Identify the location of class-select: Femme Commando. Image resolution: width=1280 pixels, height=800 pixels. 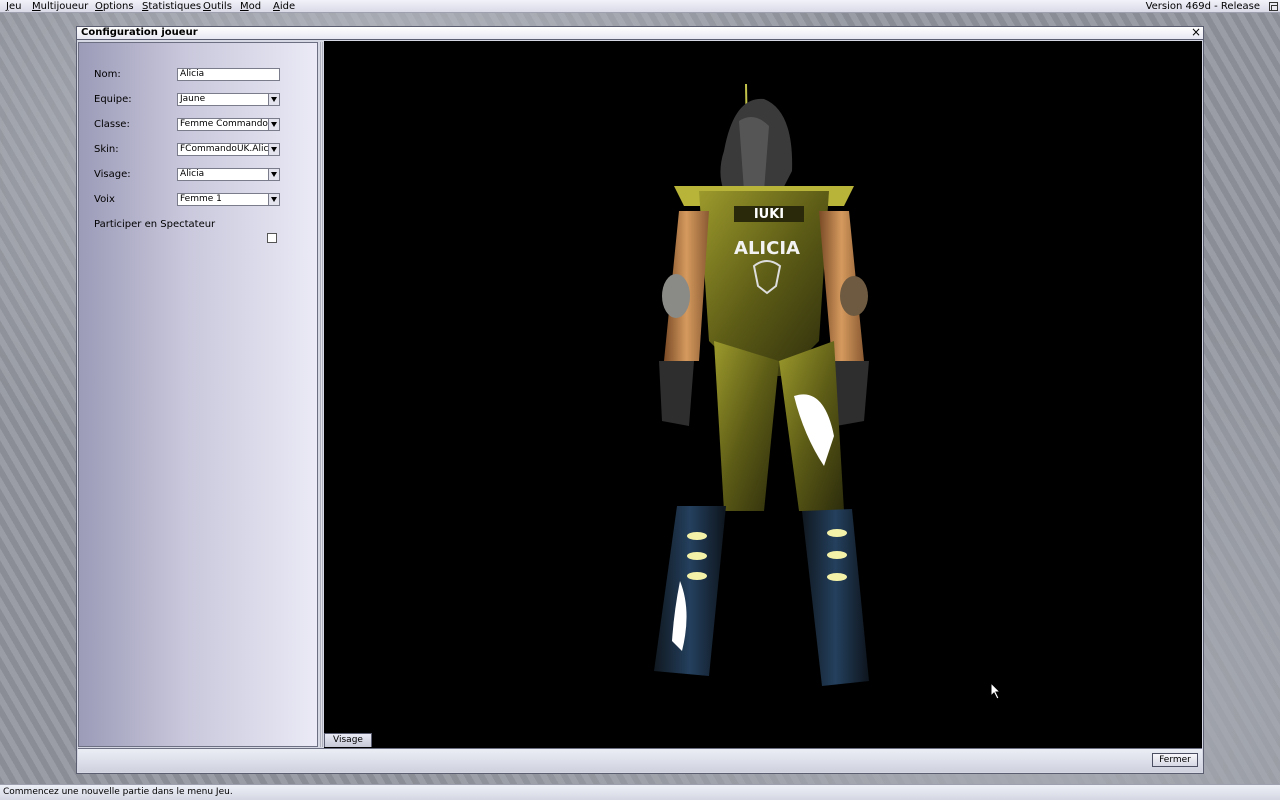
(228, 124).